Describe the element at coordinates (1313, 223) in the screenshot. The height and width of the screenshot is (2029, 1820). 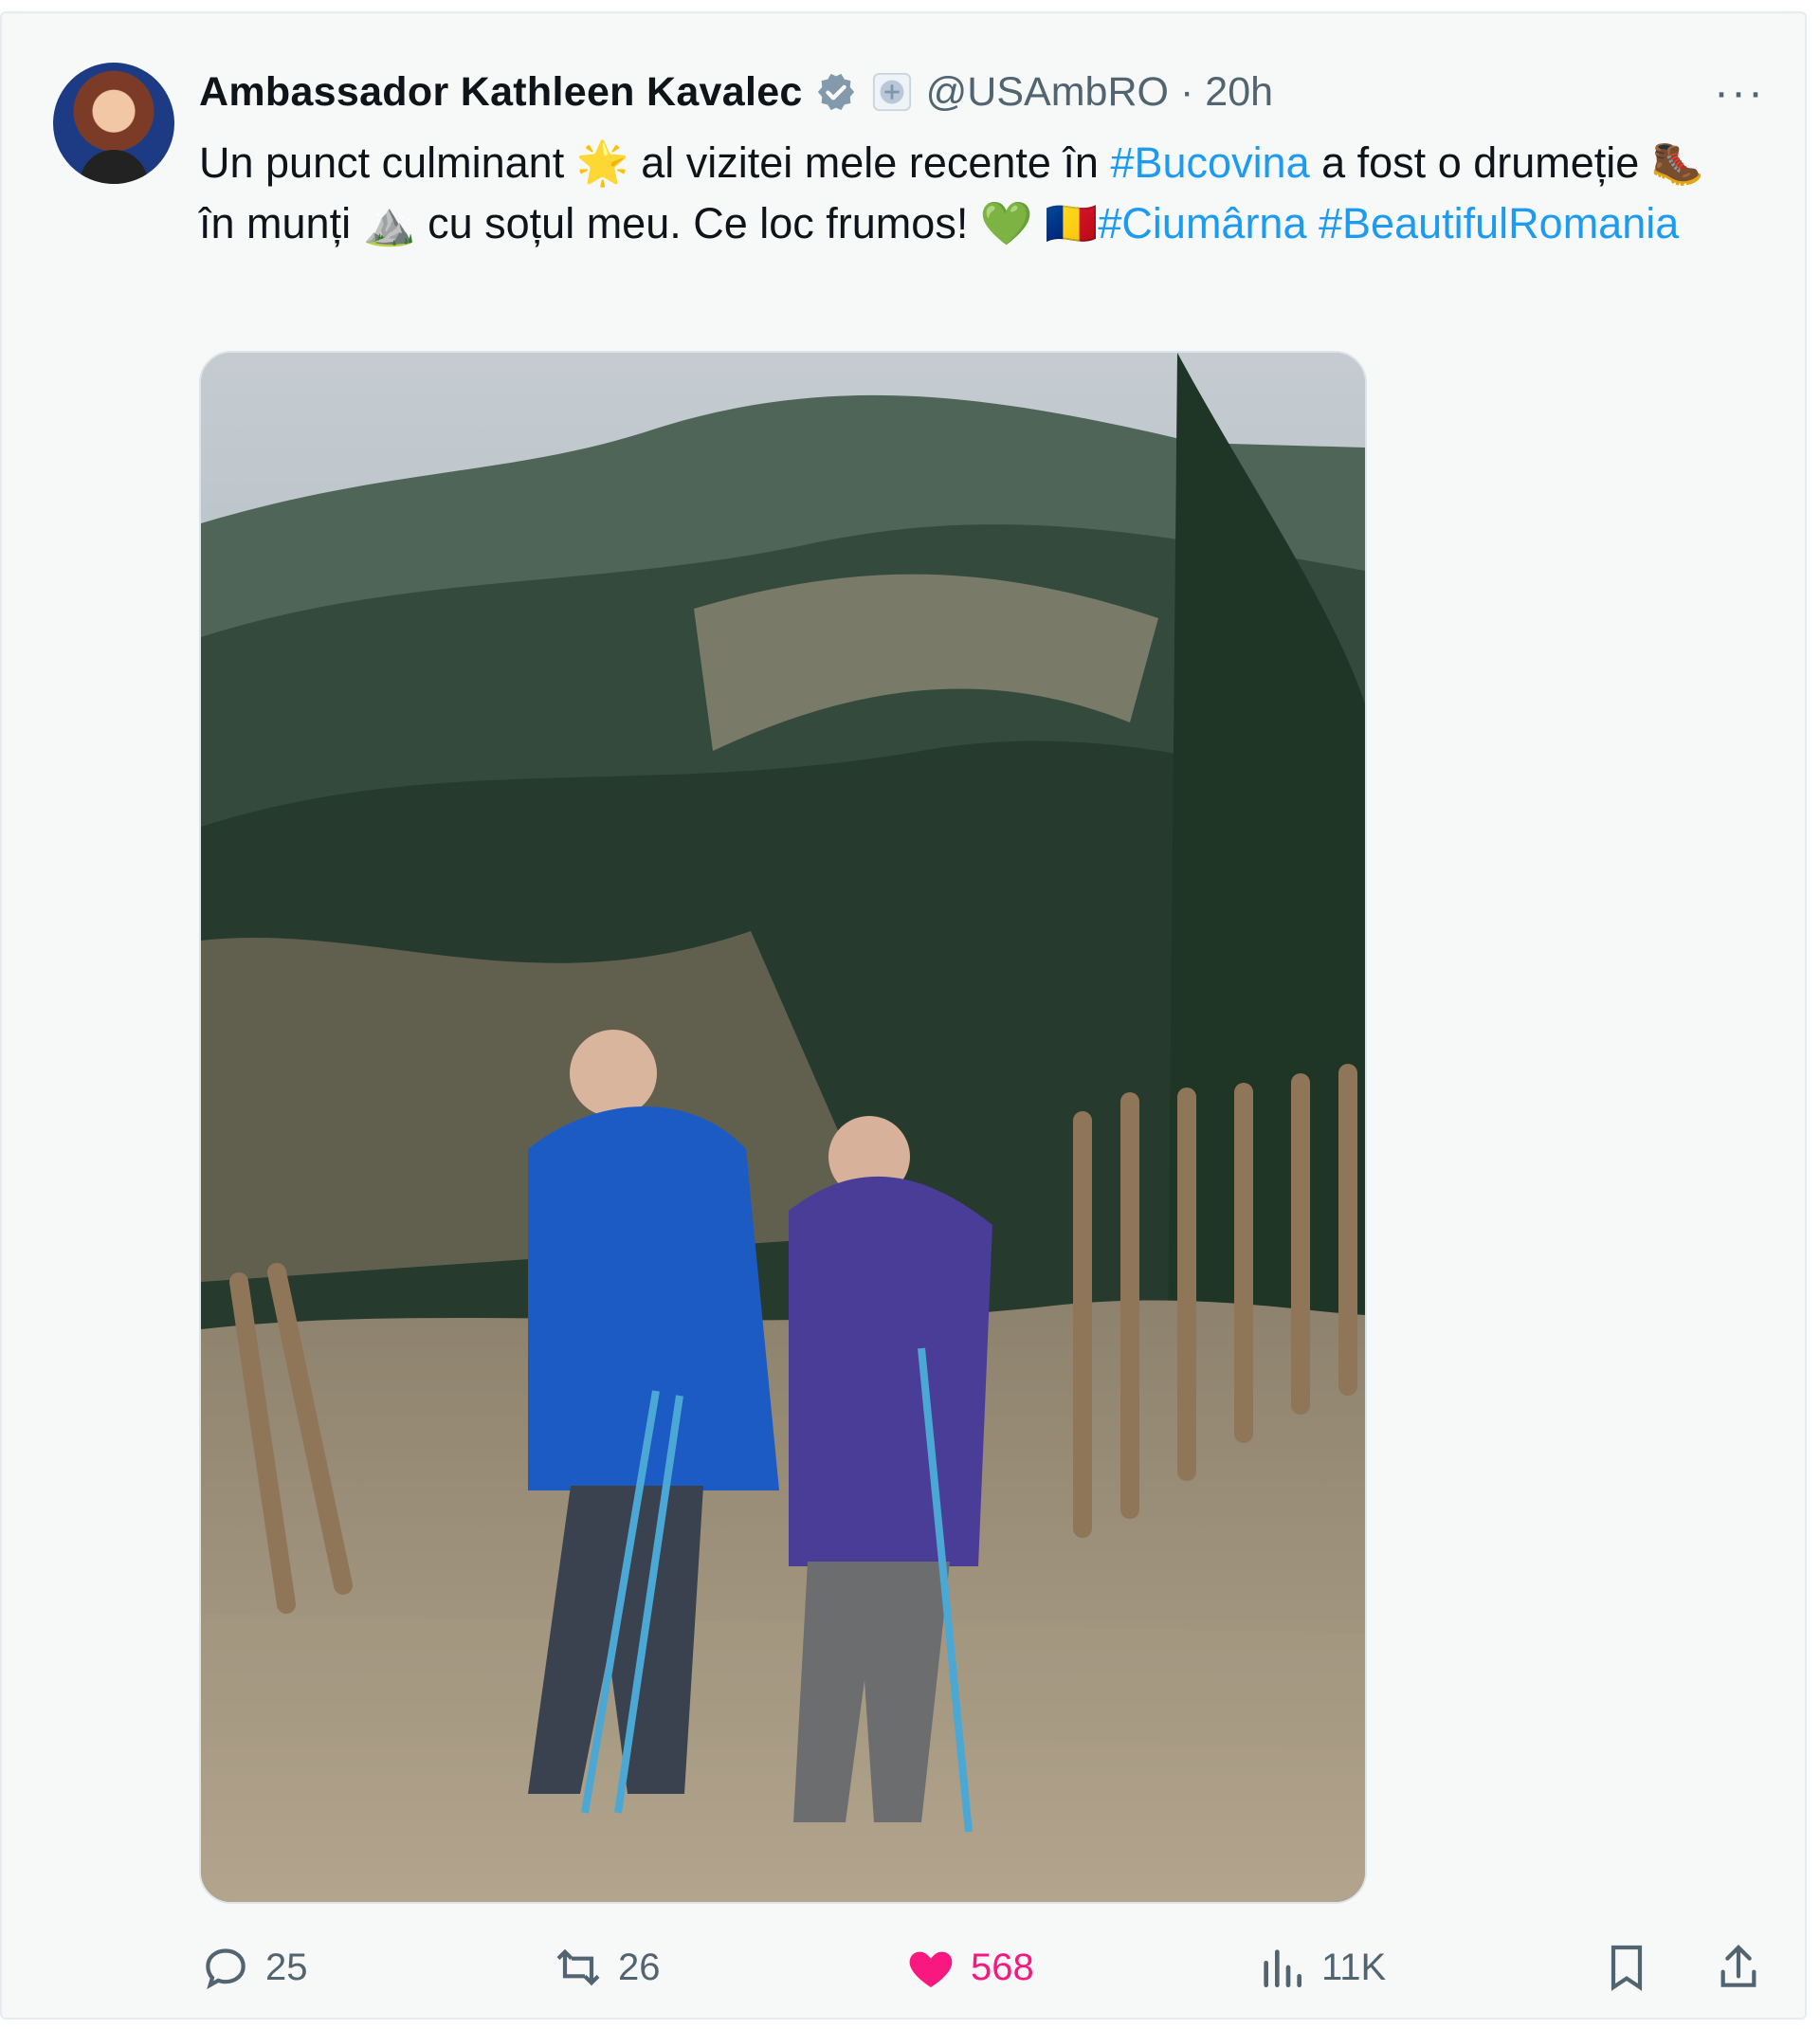
I see `text-space` at that location.